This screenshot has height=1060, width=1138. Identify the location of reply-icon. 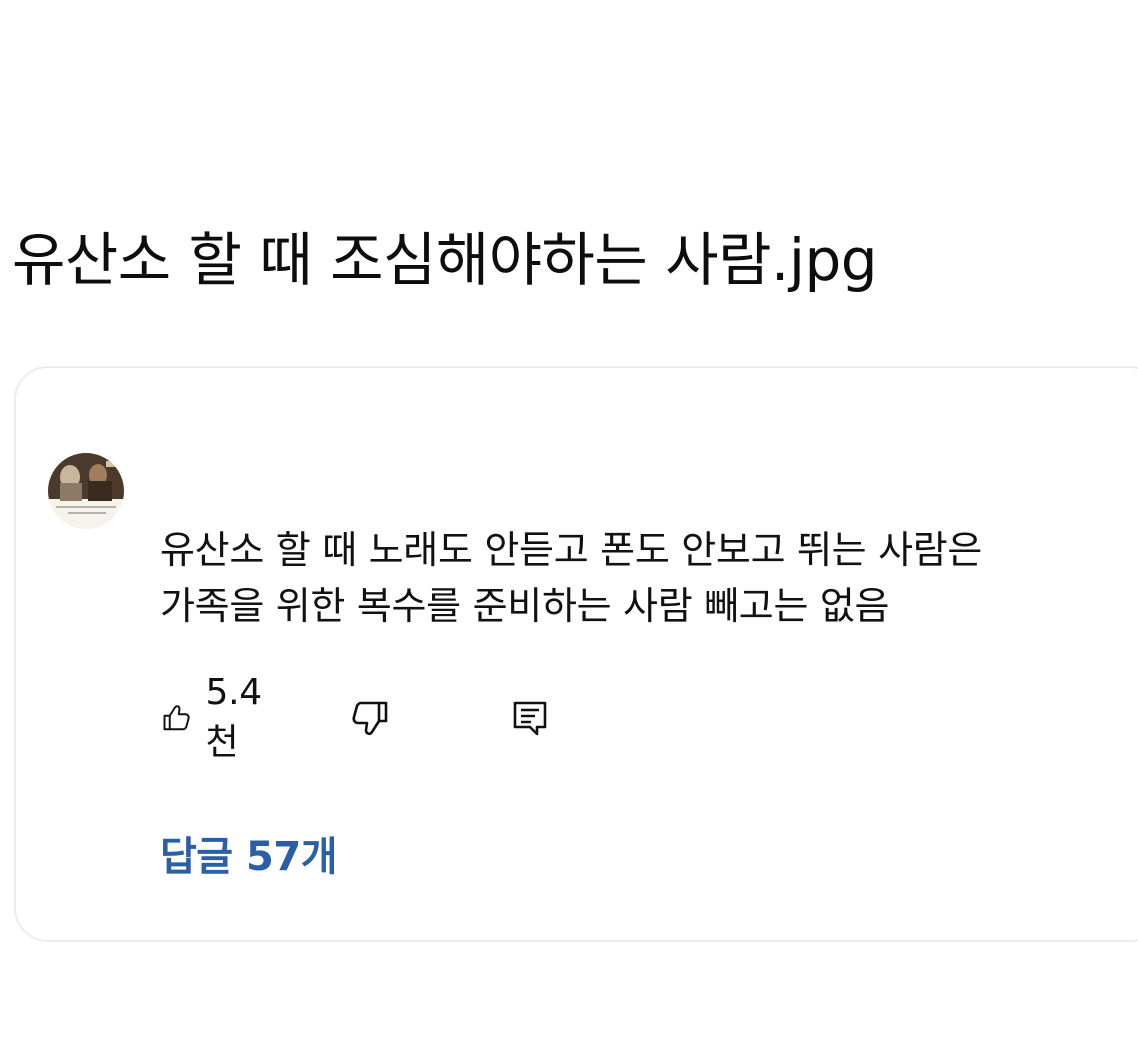
(530, 718).